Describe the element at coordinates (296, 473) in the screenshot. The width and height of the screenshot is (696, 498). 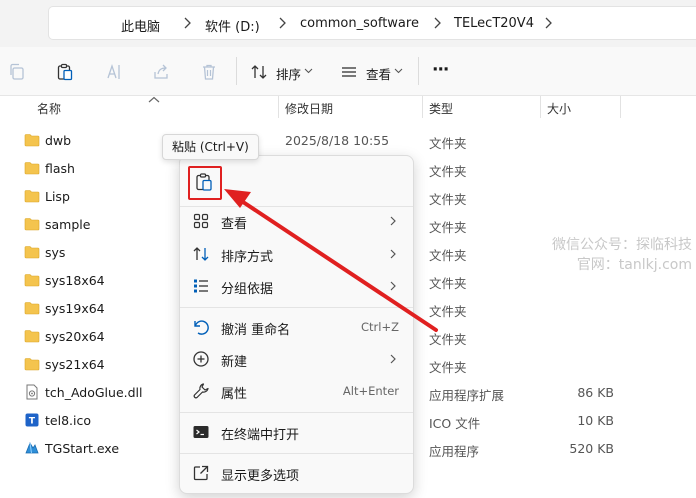
I see `menu-item-show-more-options: 显示更多选项` at that location.